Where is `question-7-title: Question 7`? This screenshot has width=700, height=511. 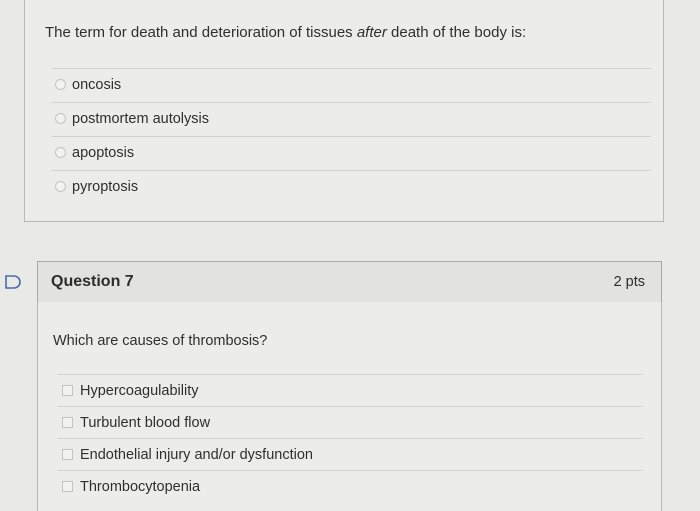
question-7-title: Question 7 is located at coordinates (92, 281).